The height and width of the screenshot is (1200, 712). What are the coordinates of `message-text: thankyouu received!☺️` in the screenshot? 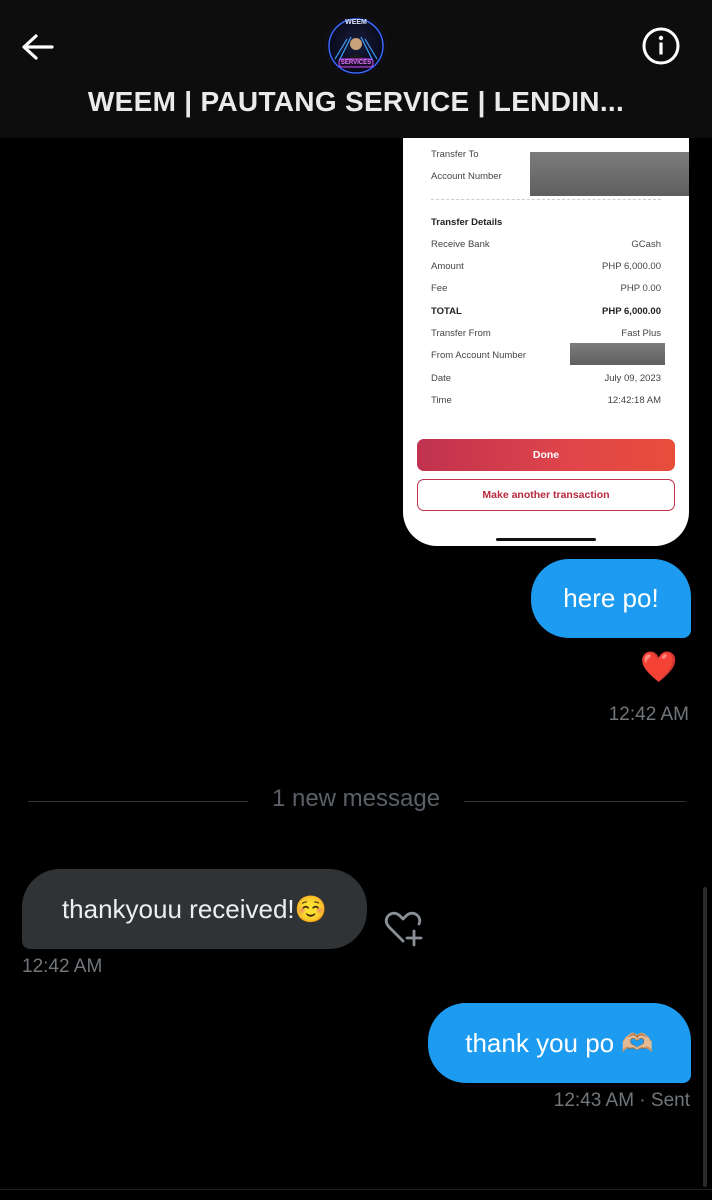 It's located at (194, 908).